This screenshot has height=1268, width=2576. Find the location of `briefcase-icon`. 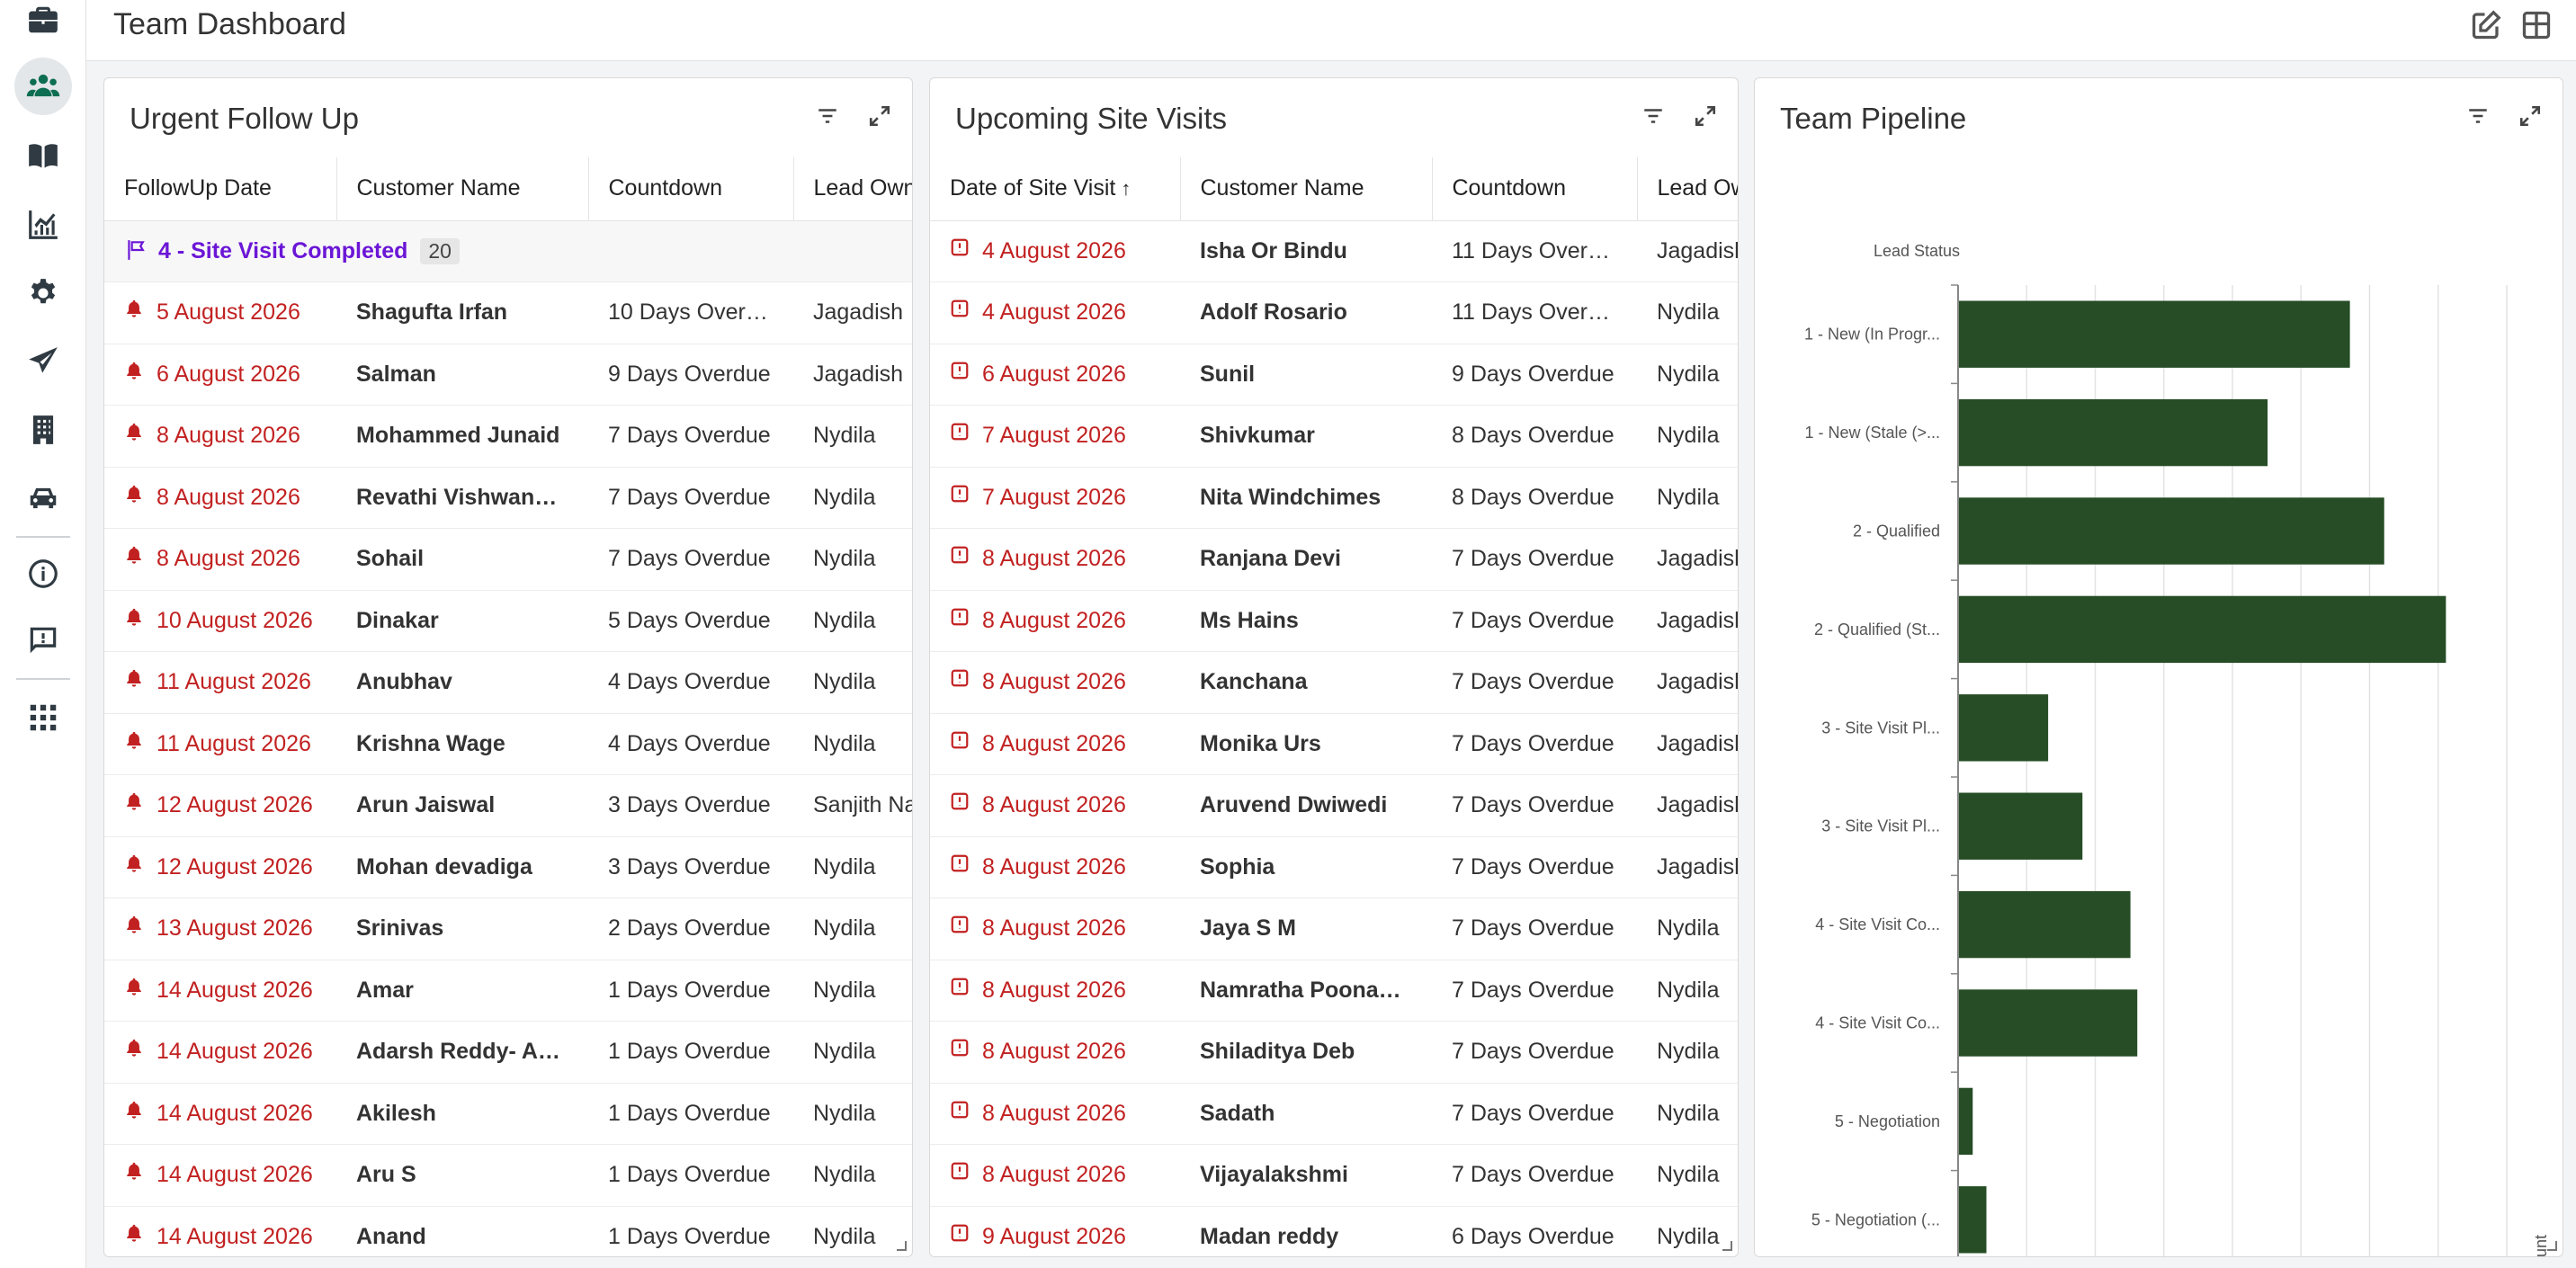

briefcase-icon is located at coordinates (43, 24).